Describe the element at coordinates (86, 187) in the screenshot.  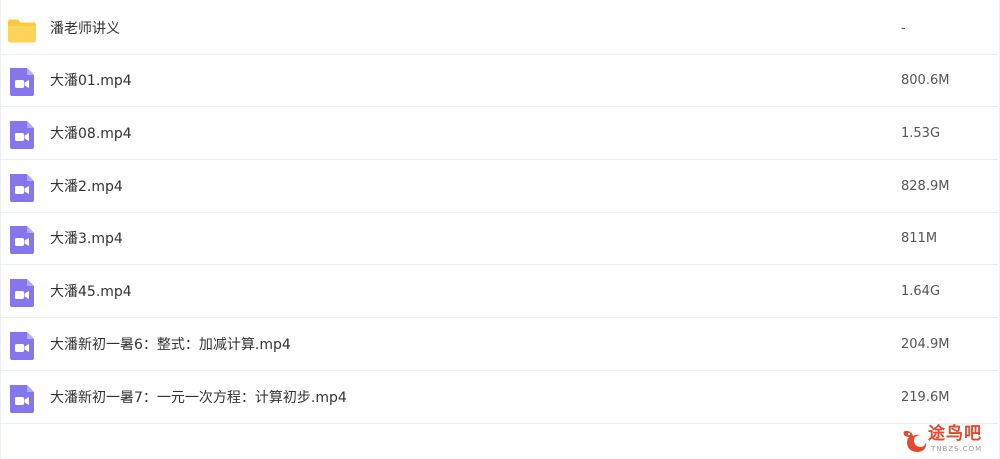
I see `file-name: 大潘2.mp4` at that location.